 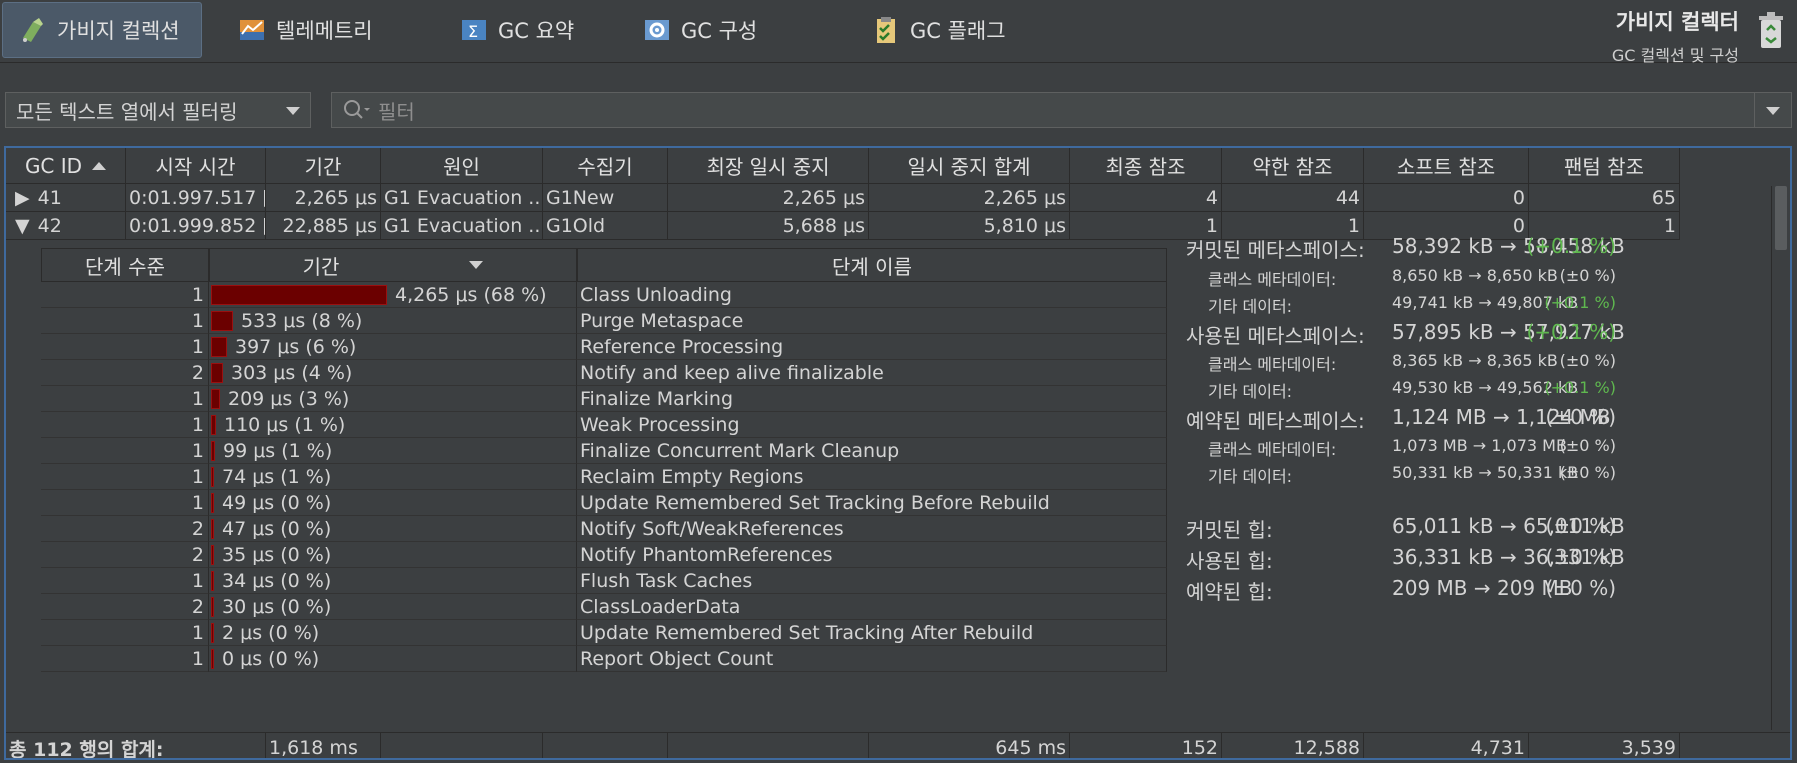 I want to click on header-label: 약한 참조, so click(x=1292, y=167).